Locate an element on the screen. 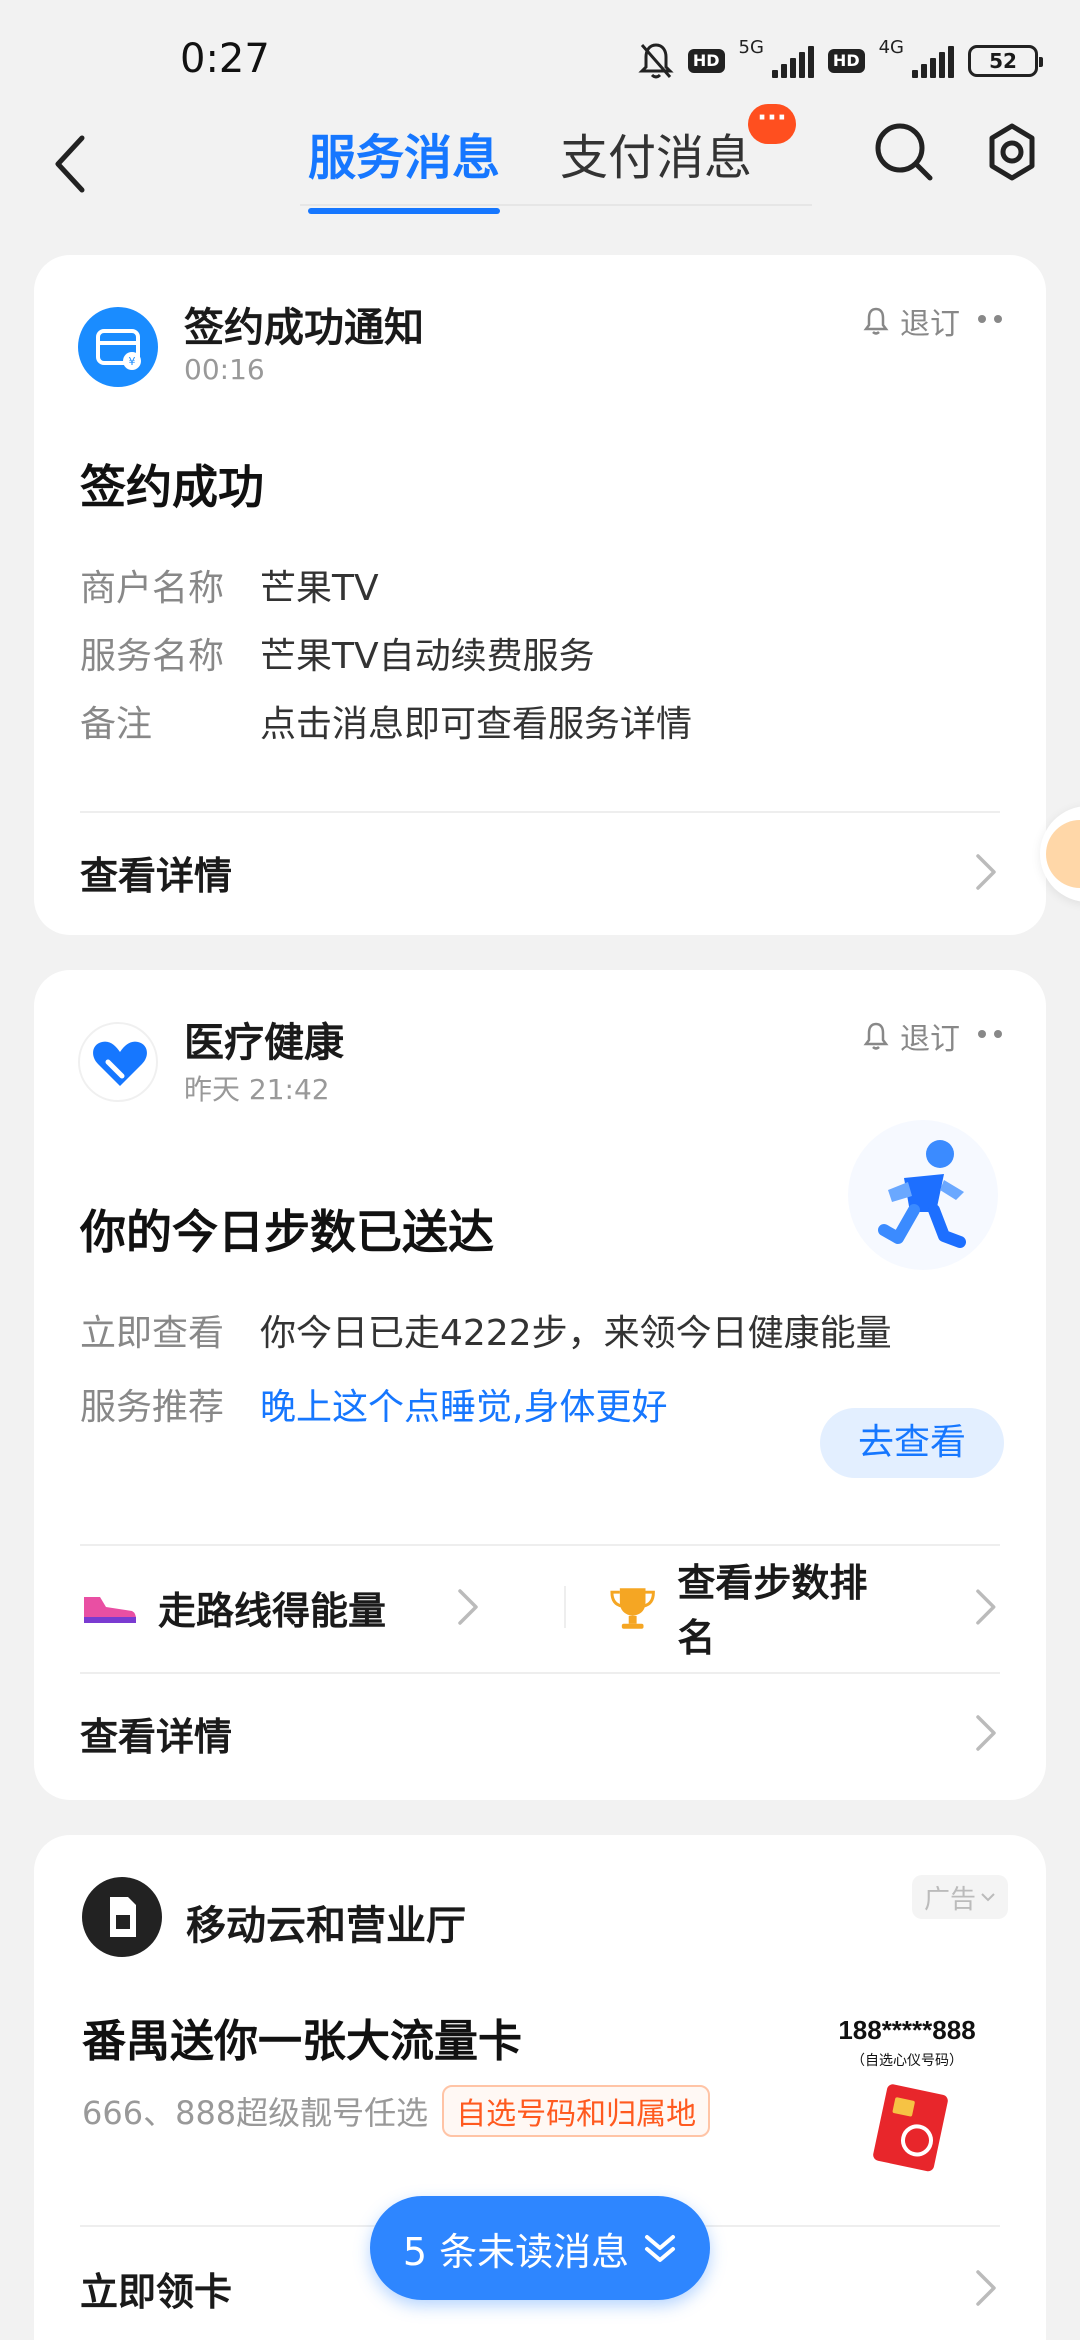 The height and width of the screenshot is (2340, 1080). heart-icon is located at coordinates (120, 1063).